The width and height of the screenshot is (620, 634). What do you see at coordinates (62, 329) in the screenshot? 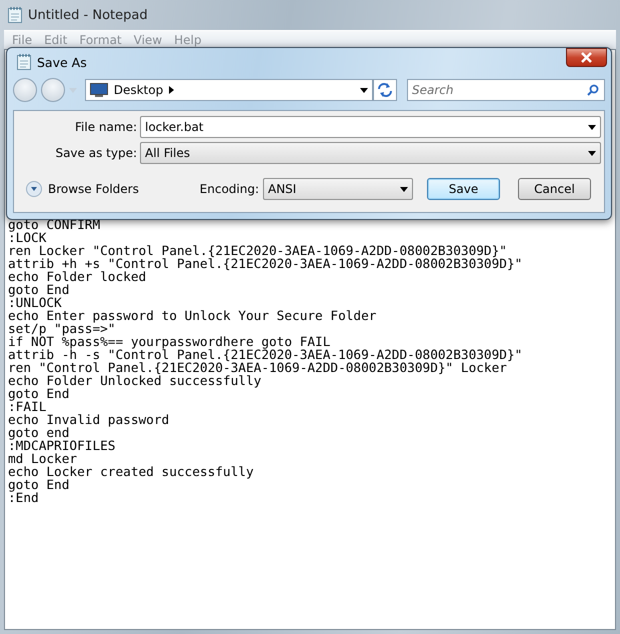
I see `code-line: set/p "pass=>"` at bounding box center [62, 329].